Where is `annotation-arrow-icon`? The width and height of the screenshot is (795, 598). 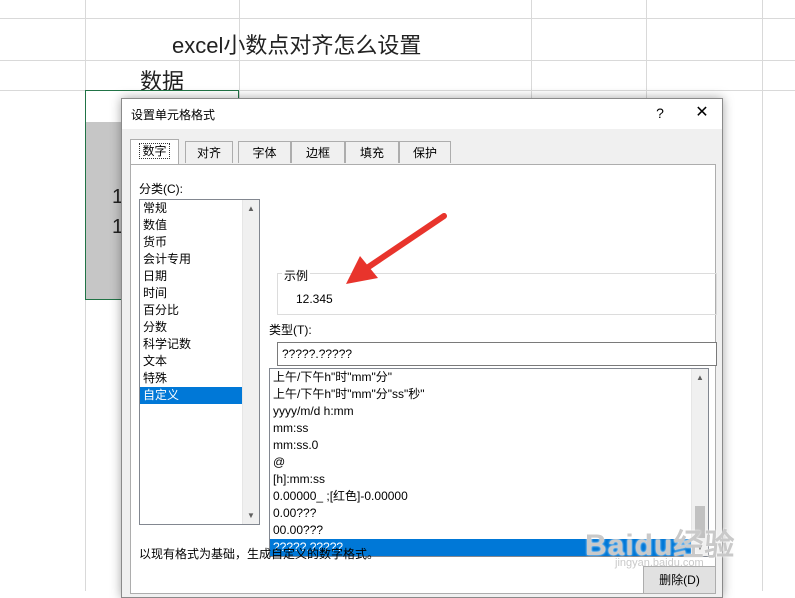 annotation-arrow-icon is located at coordinates (396, 248).